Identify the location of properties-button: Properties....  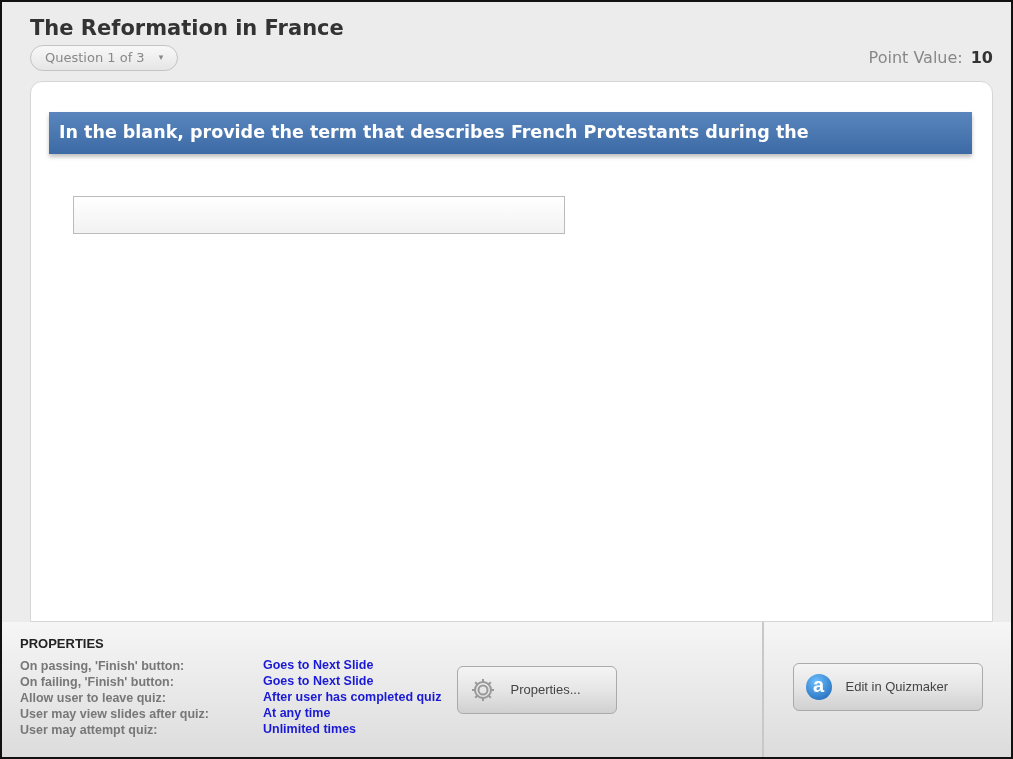
(537, 689).